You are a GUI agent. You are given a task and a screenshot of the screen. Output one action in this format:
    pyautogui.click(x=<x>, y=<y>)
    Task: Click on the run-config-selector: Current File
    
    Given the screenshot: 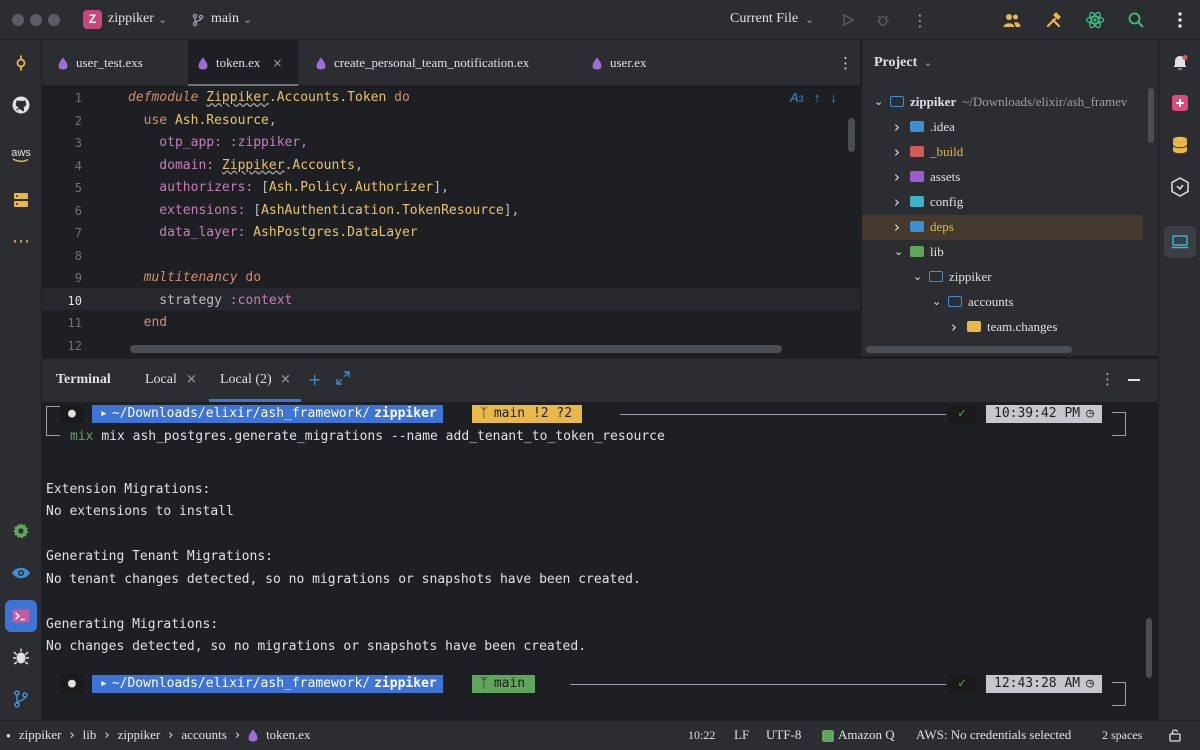 What is the action you would take?
    pyautogui.click(x=764, y=19)
    